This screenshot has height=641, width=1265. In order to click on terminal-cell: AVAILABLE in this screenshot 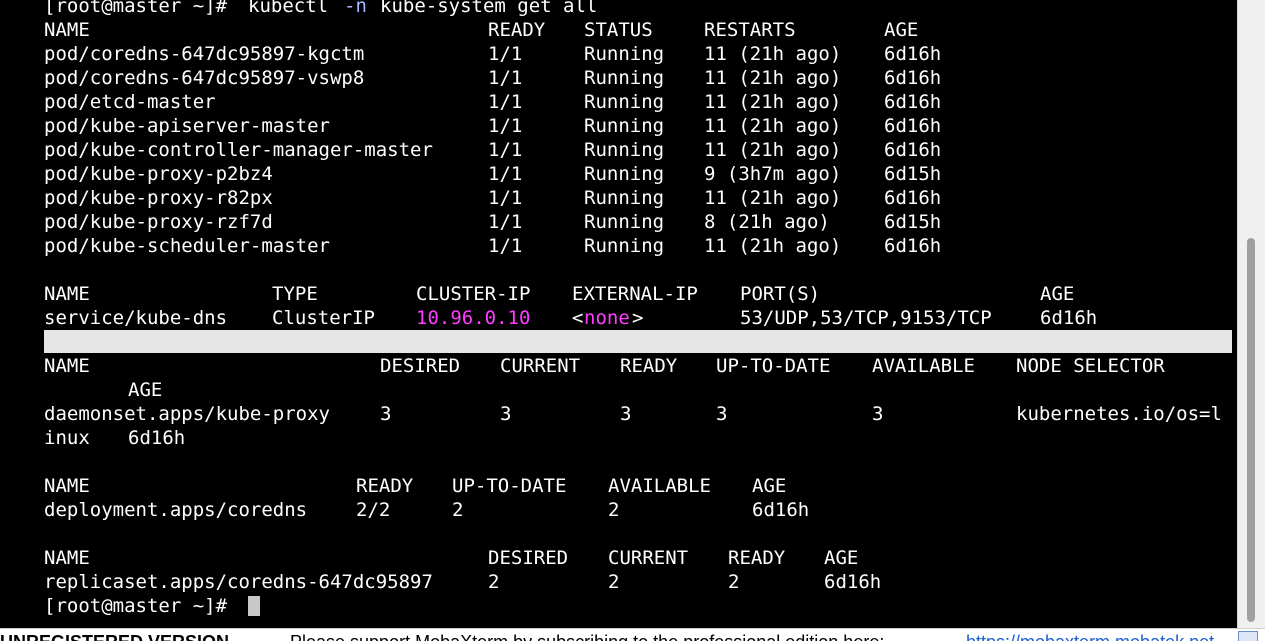, I will do `click(659, 486)`.